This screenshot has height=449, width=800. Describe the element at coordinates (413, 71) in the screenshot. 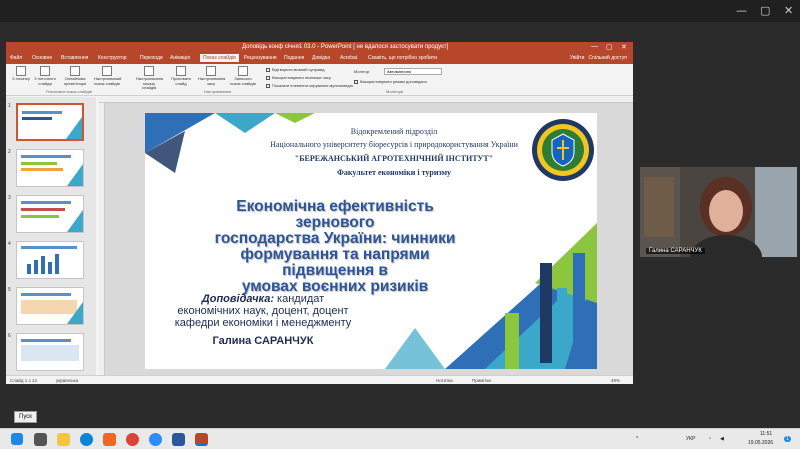

I see `monitor-select: Автоматично` at that location.